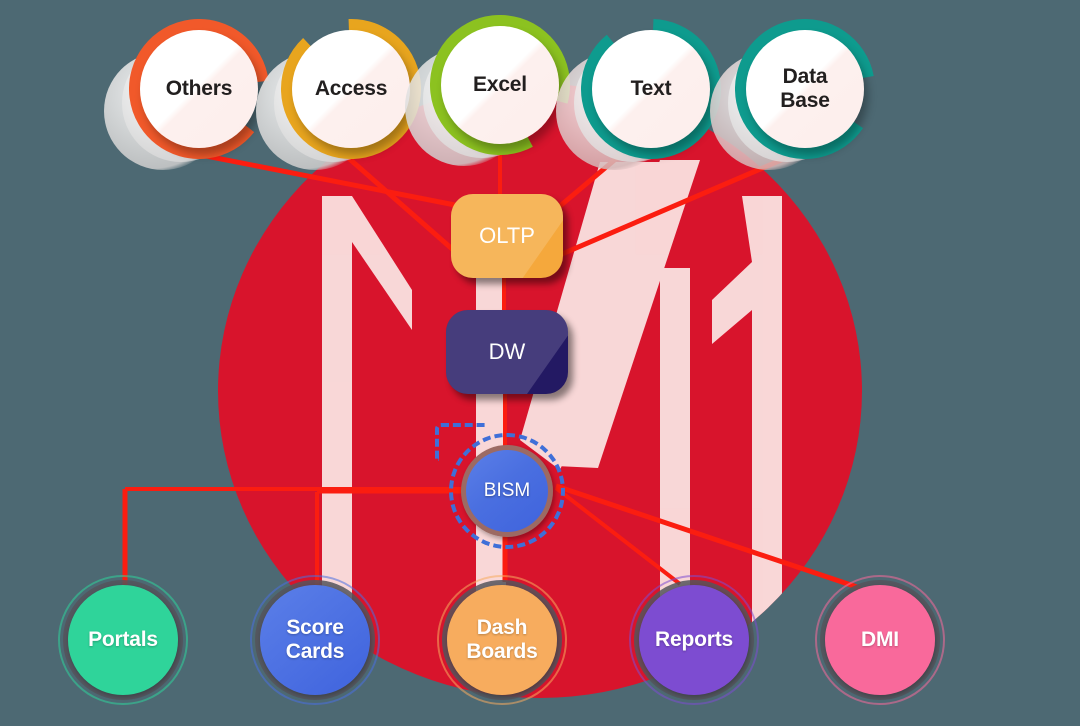 Image resolution: width=1080 pixels, height=726 pixels. What do you see at coordinates (460, 442) in the screenshot?
I see `selection-handle` at bounding box center [460, 442].